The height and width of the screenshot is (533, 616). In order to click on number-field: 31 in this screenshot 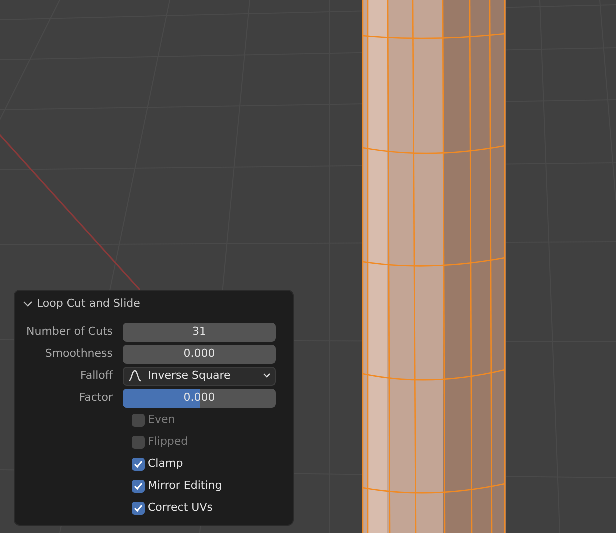, I will do `click(199, 332)`.